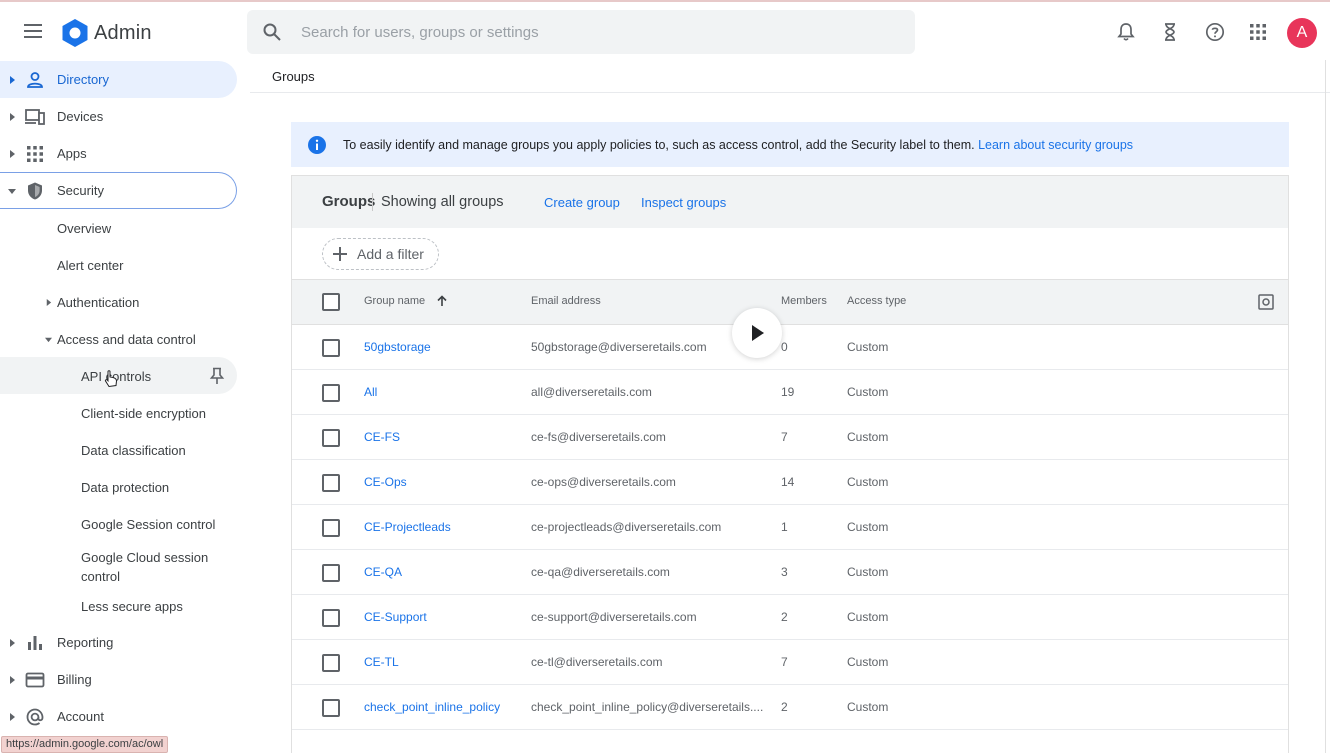  I want to click on viewport-edge, so click(1325, 406).